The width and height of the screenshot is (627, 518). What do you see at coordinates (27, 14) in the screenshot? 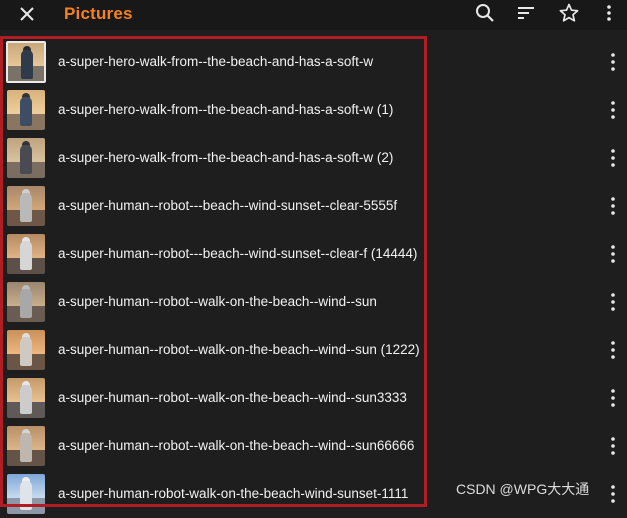
I see `close-icon` at bounding box center [27, 14].